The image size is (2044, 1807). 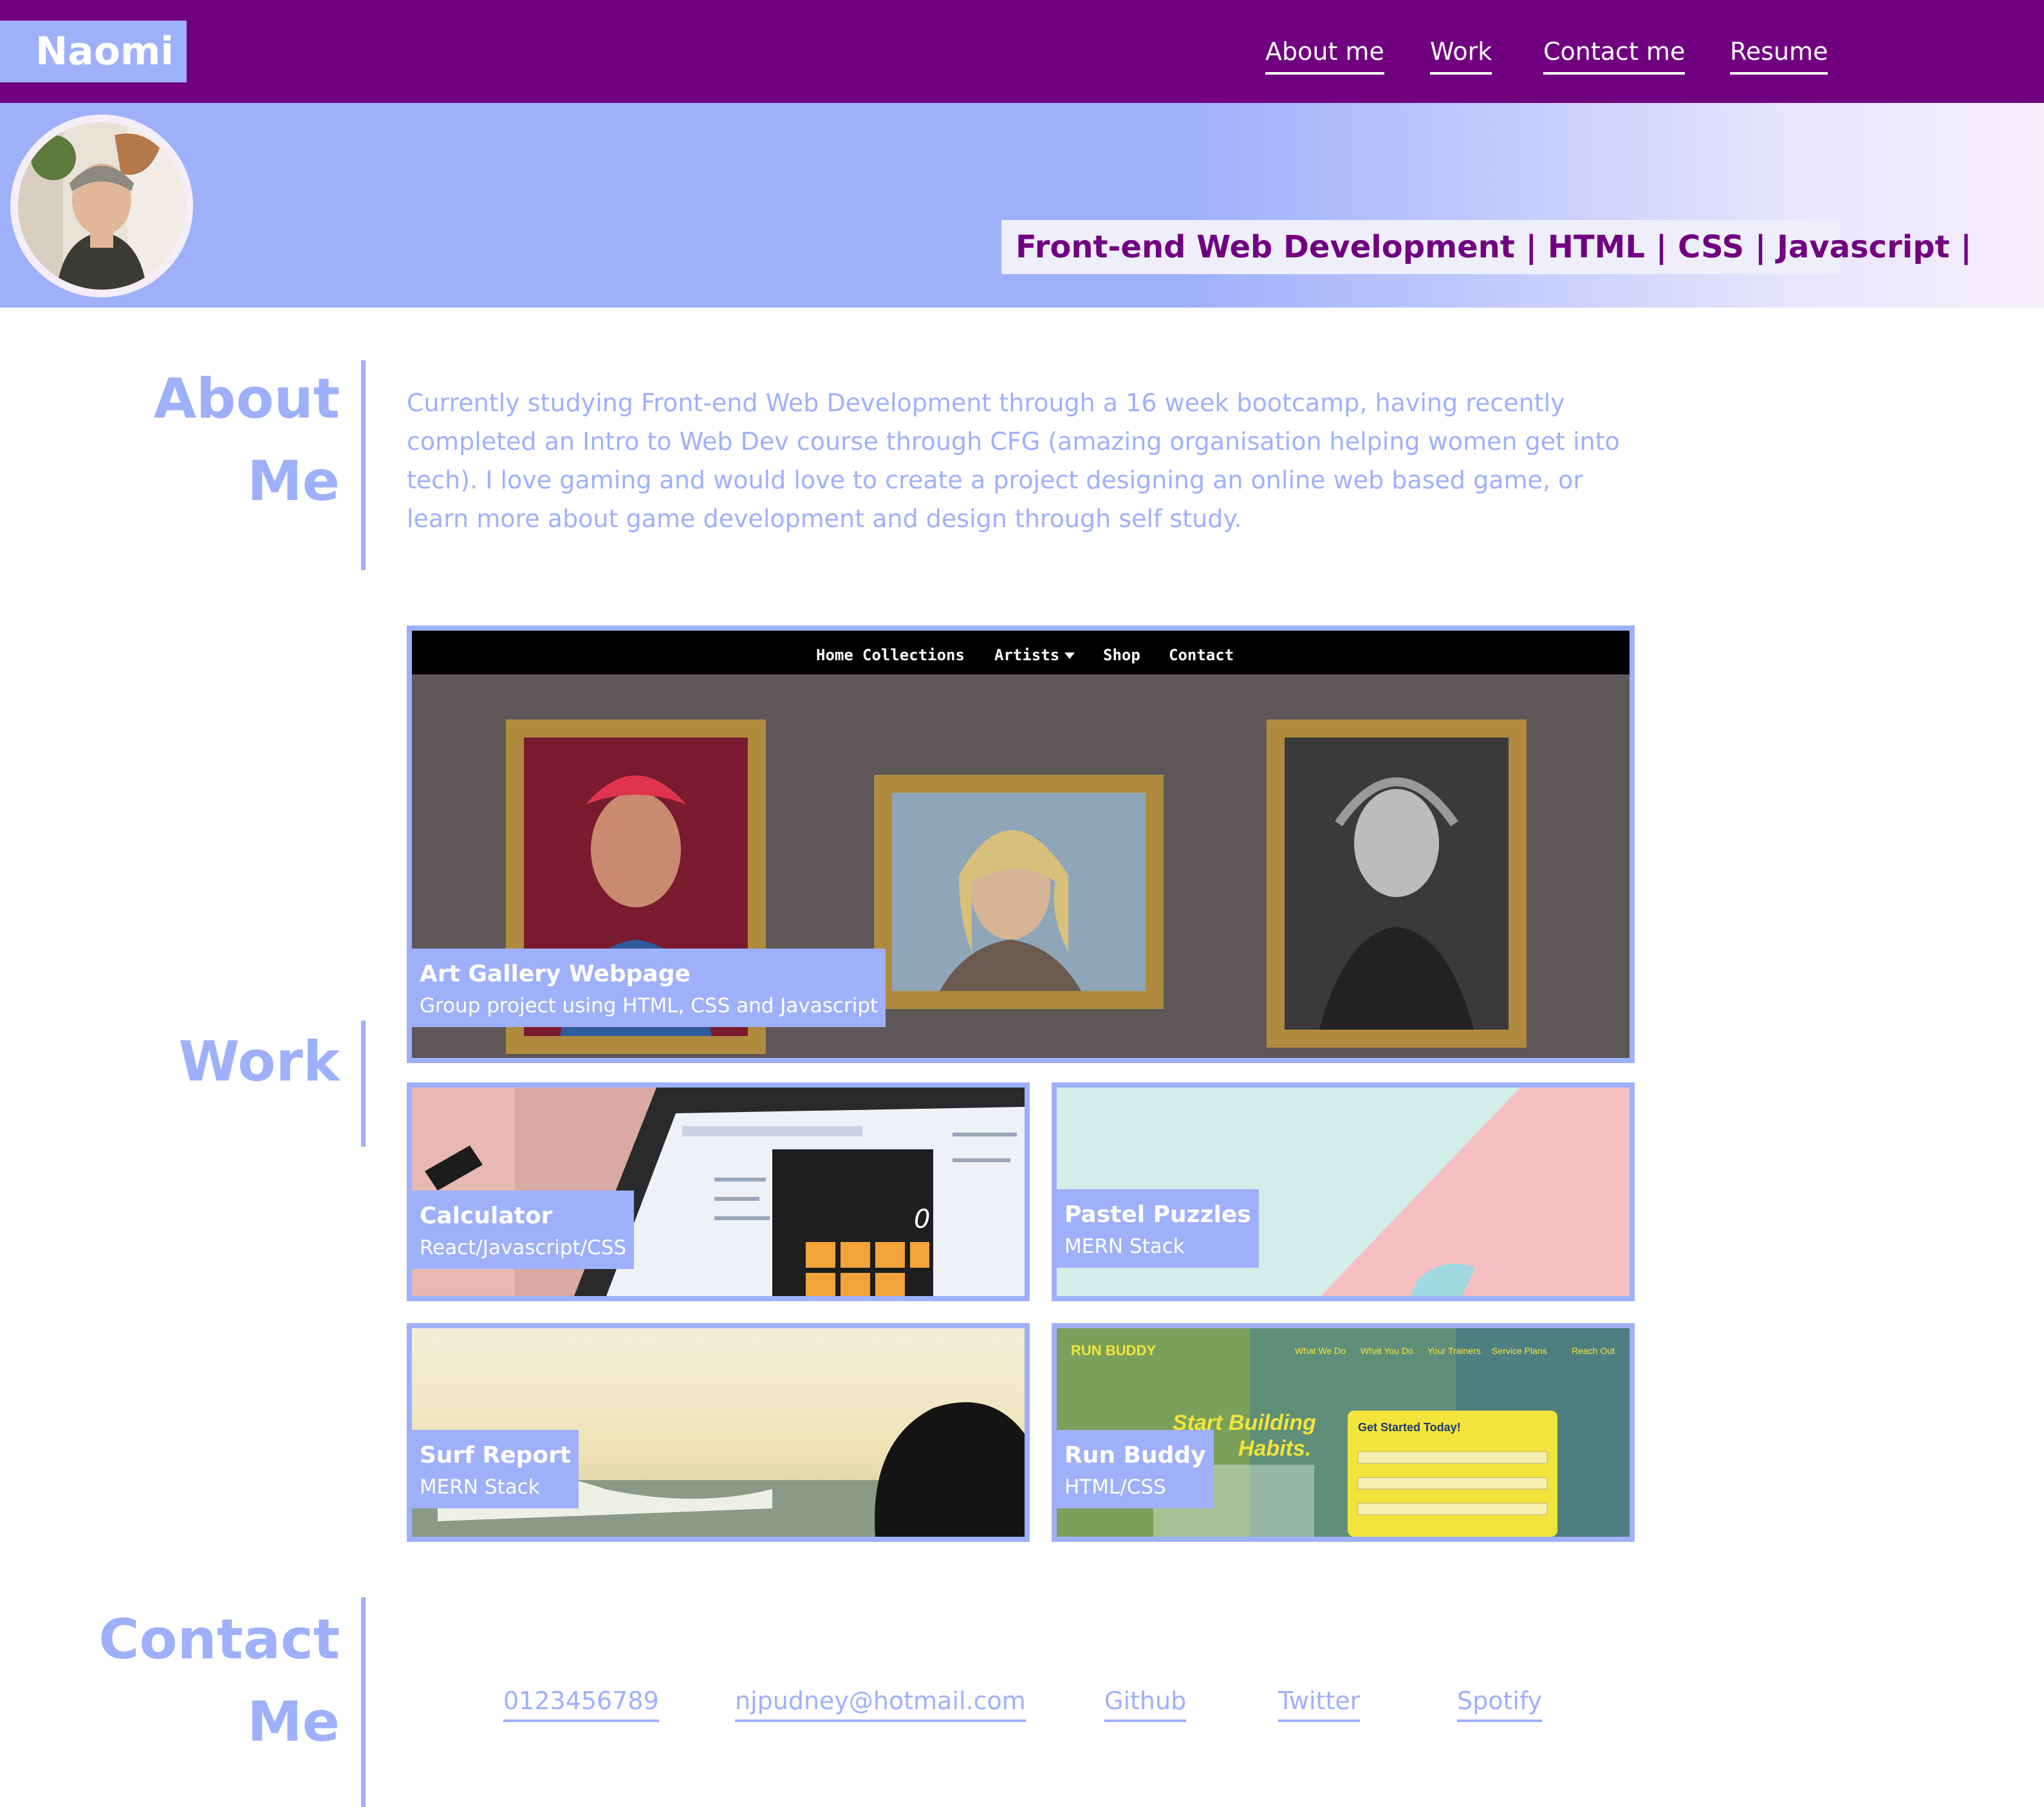 I want to click on run-buddy-subtitle: HTML/CSS, so click(x=1115, y=1487).